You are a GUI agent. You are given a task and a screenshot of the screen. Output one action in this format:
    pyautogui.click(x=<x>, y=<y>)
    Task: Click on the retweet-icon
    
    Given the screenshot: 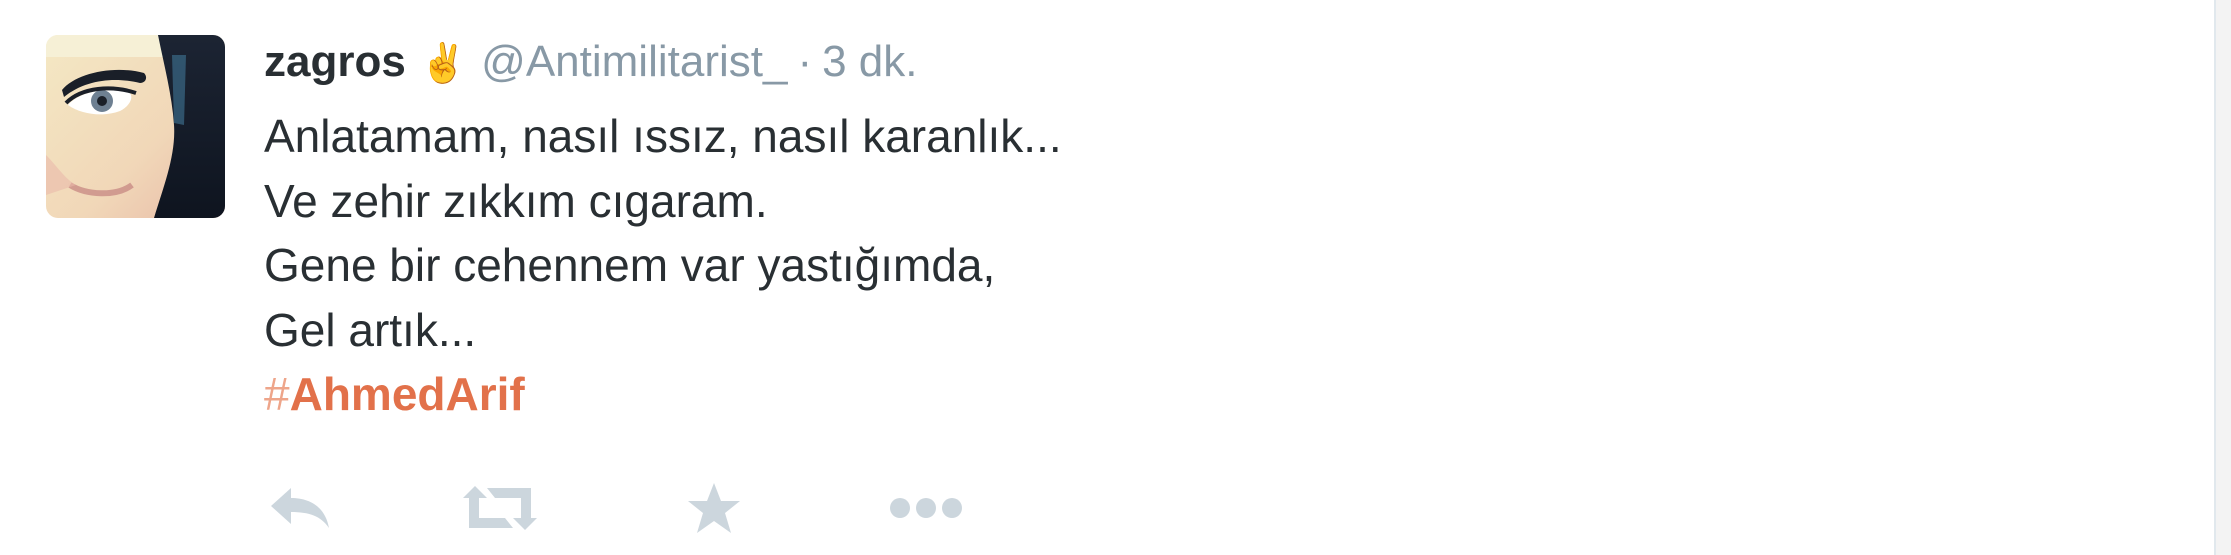 What is the action you would take?
    pyautogui.click(x=500, y=508)
    